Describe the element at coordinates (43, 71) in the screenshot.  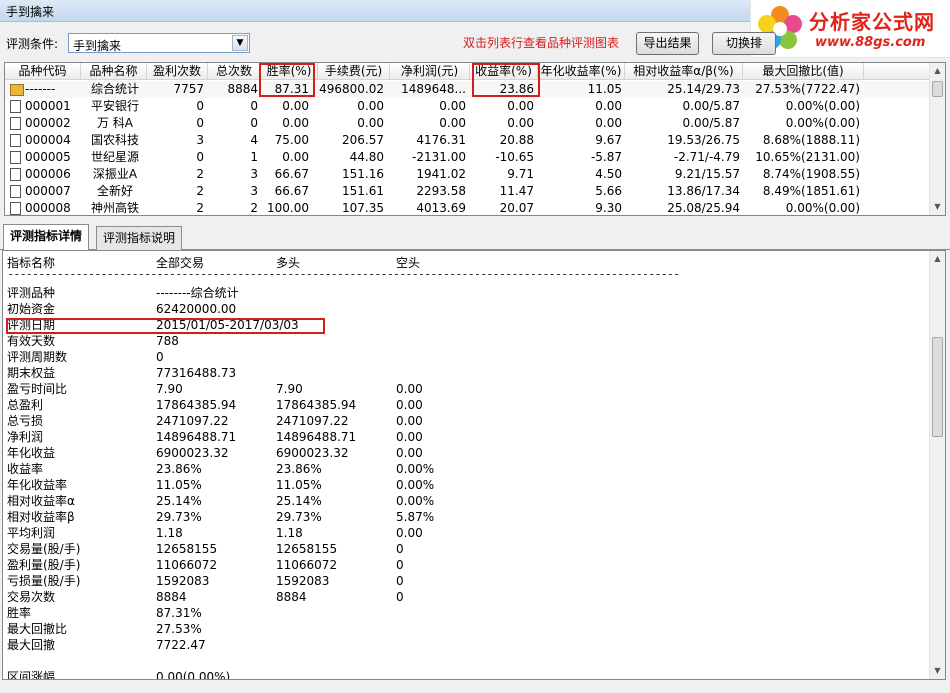
I see `column-header: 品种代码` at that location.